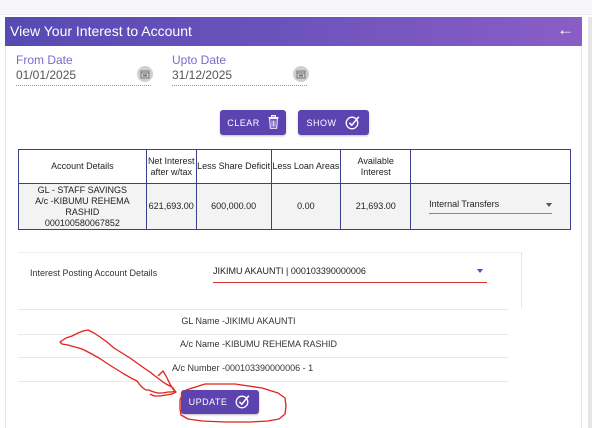  I want to click on annotation-circle, so click(233, 403).